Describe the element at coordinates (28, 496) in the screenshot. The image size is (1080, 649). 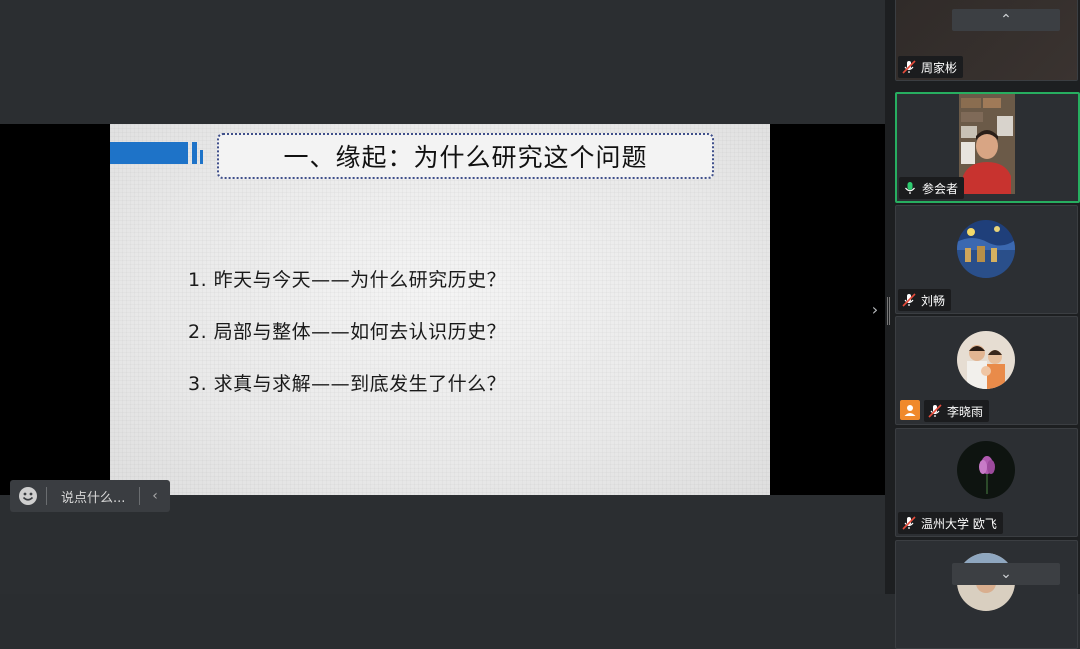
I see `emoji-icon` at that location.